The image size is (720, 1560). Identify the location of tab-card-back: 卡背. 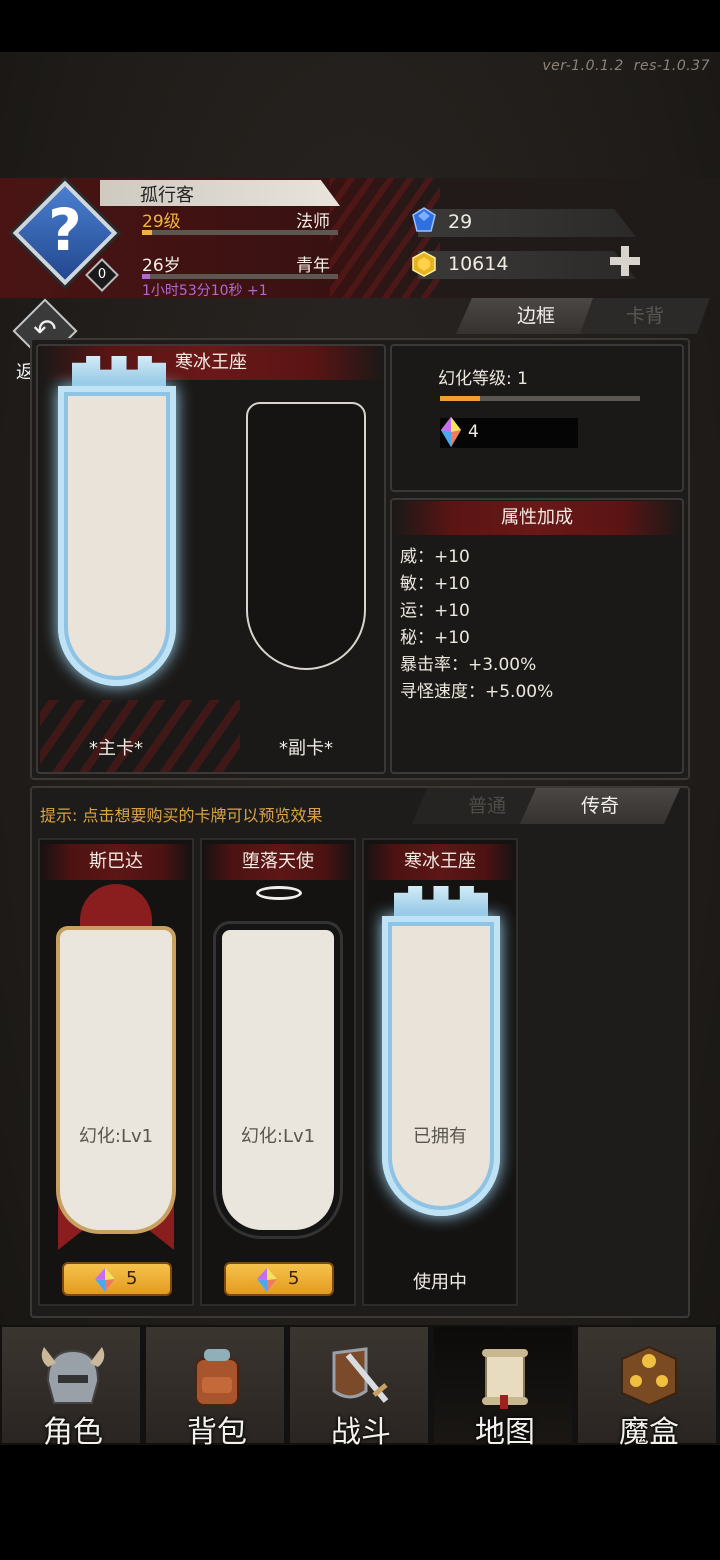
(645, 316).